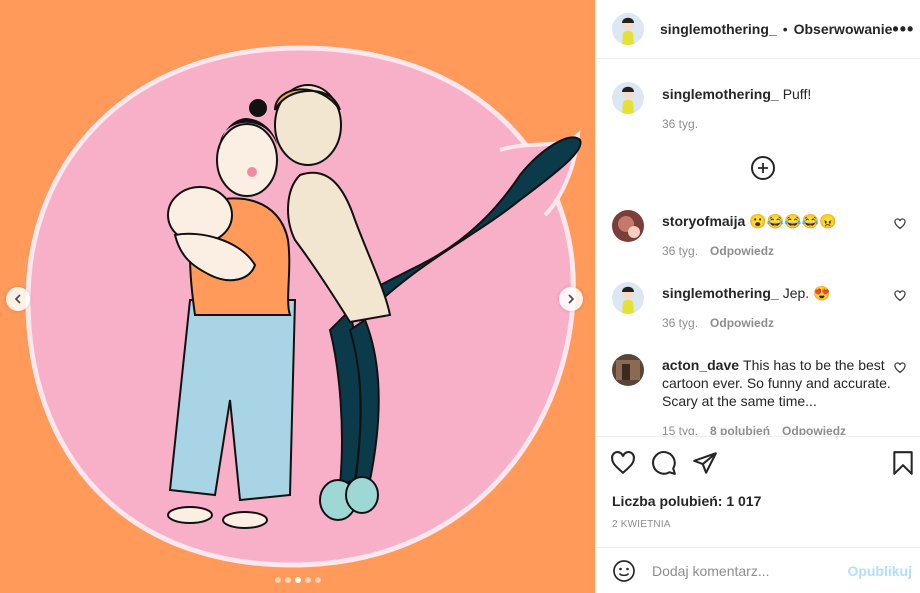 This screenshot has height=593, width=920. I want to click on following-button: Obserwowanie, so click(843, 29).